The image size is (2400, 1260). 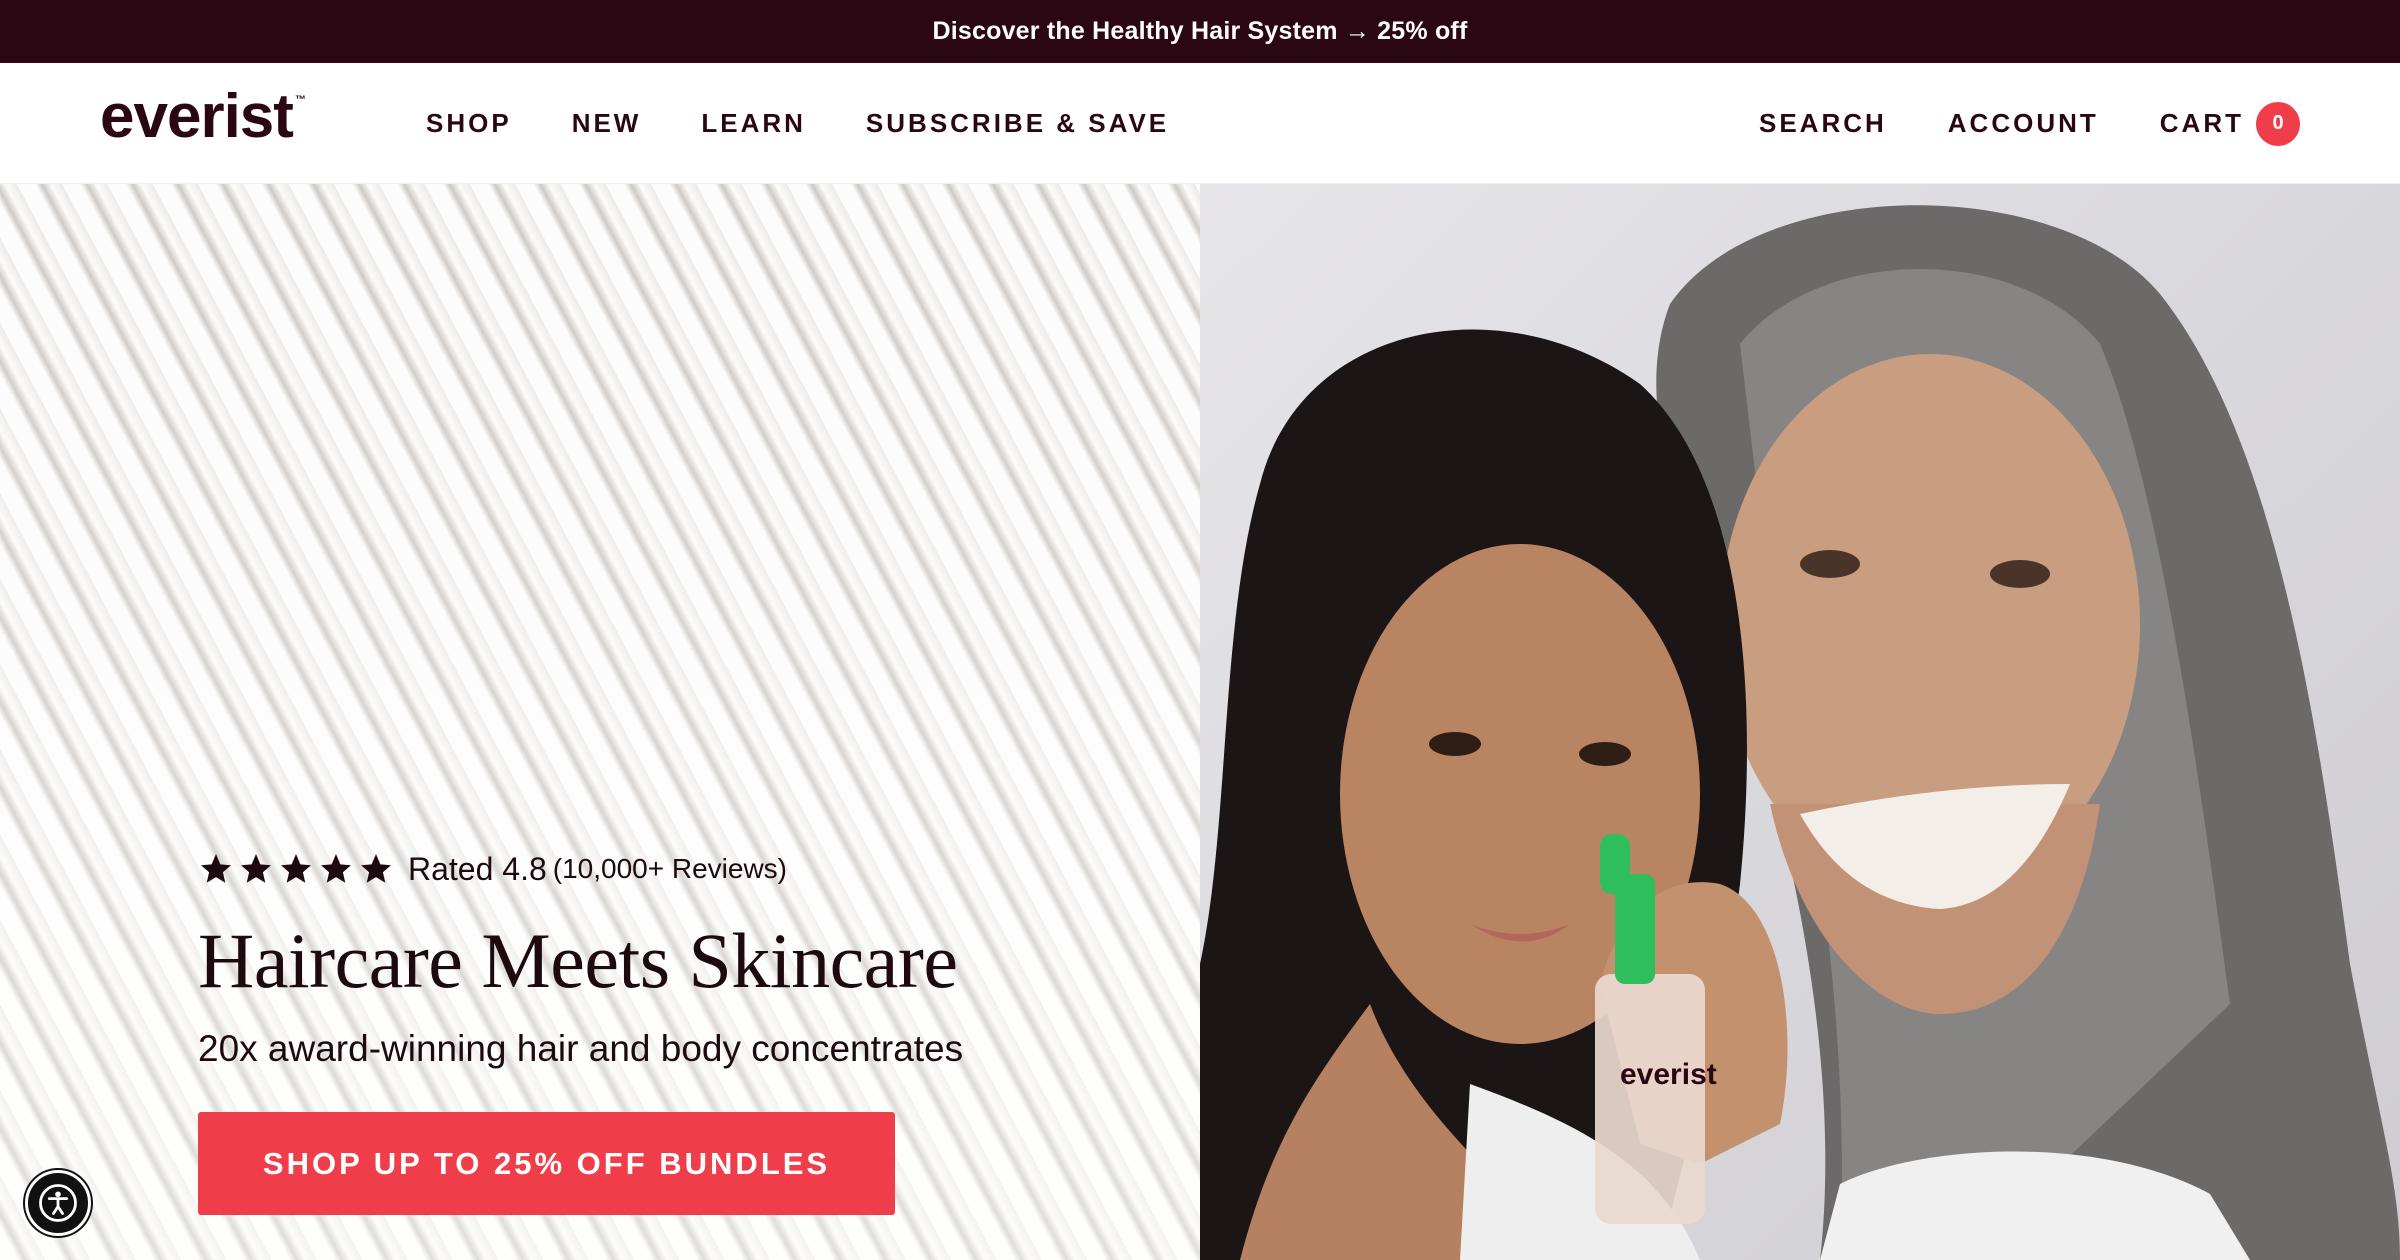 I want to click on nav-learn: LEARN, so click(x=753, y=123).